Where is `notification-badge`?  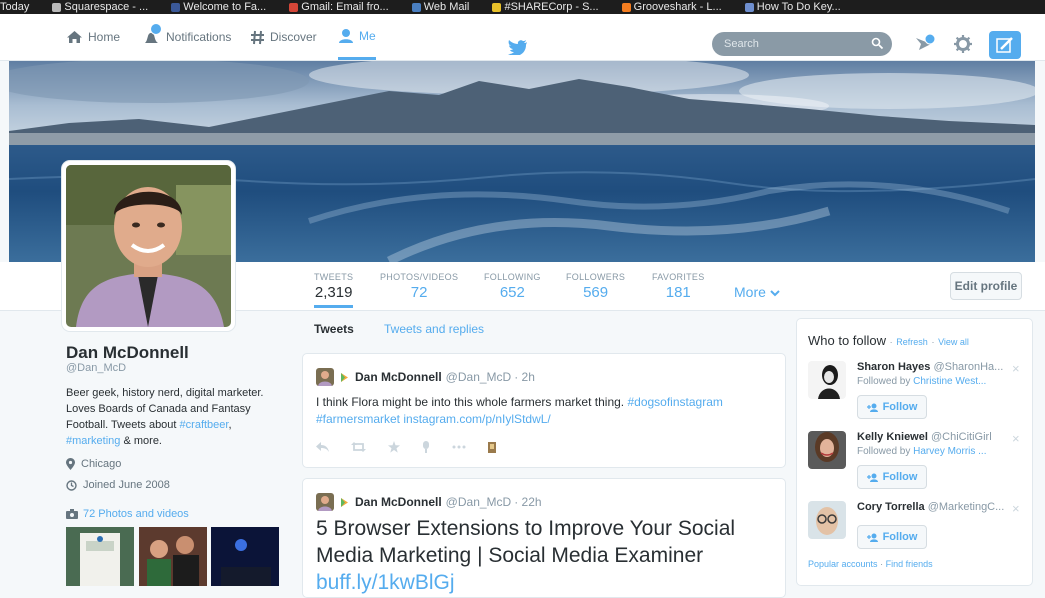
notification-badge is located at coordinates (156, 29).